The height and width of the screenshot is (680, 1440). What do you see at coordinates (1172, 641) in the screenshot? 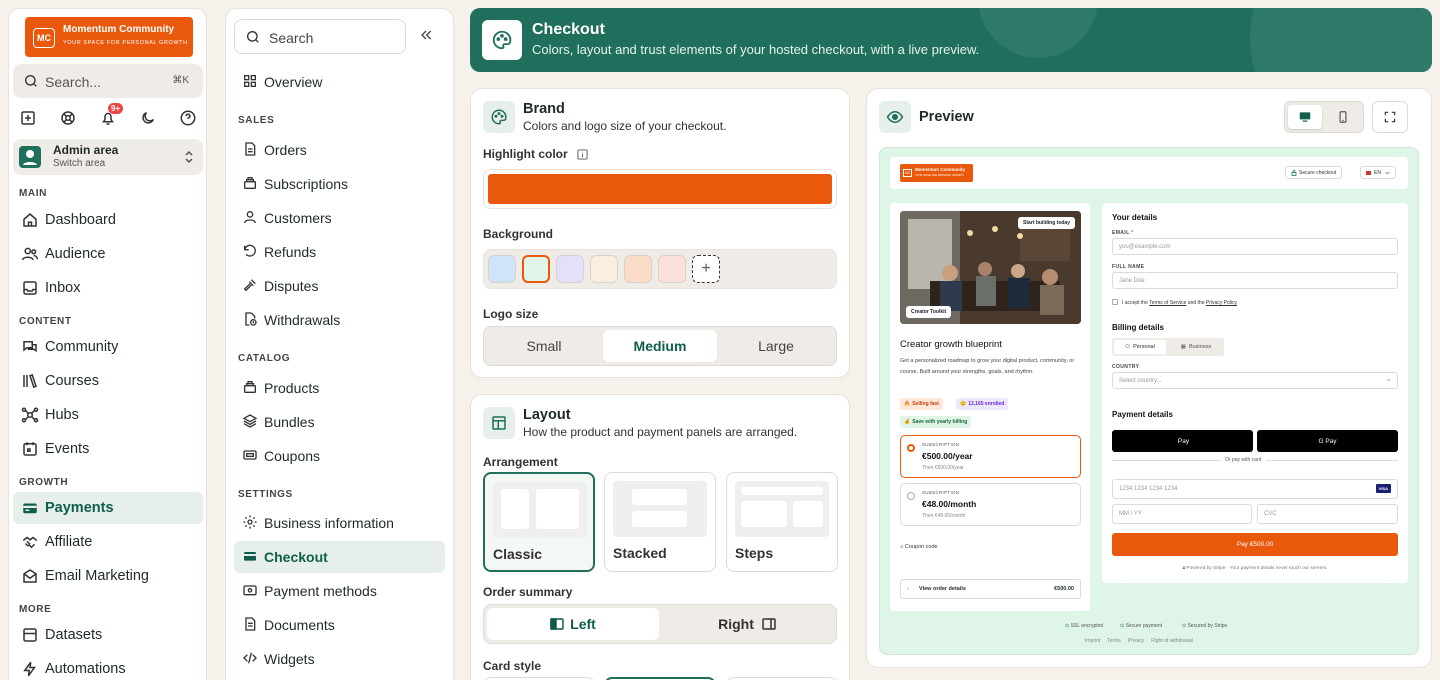
I see `withdrawal-link: Right of withdrawal` at bounding box center [1172, 641].